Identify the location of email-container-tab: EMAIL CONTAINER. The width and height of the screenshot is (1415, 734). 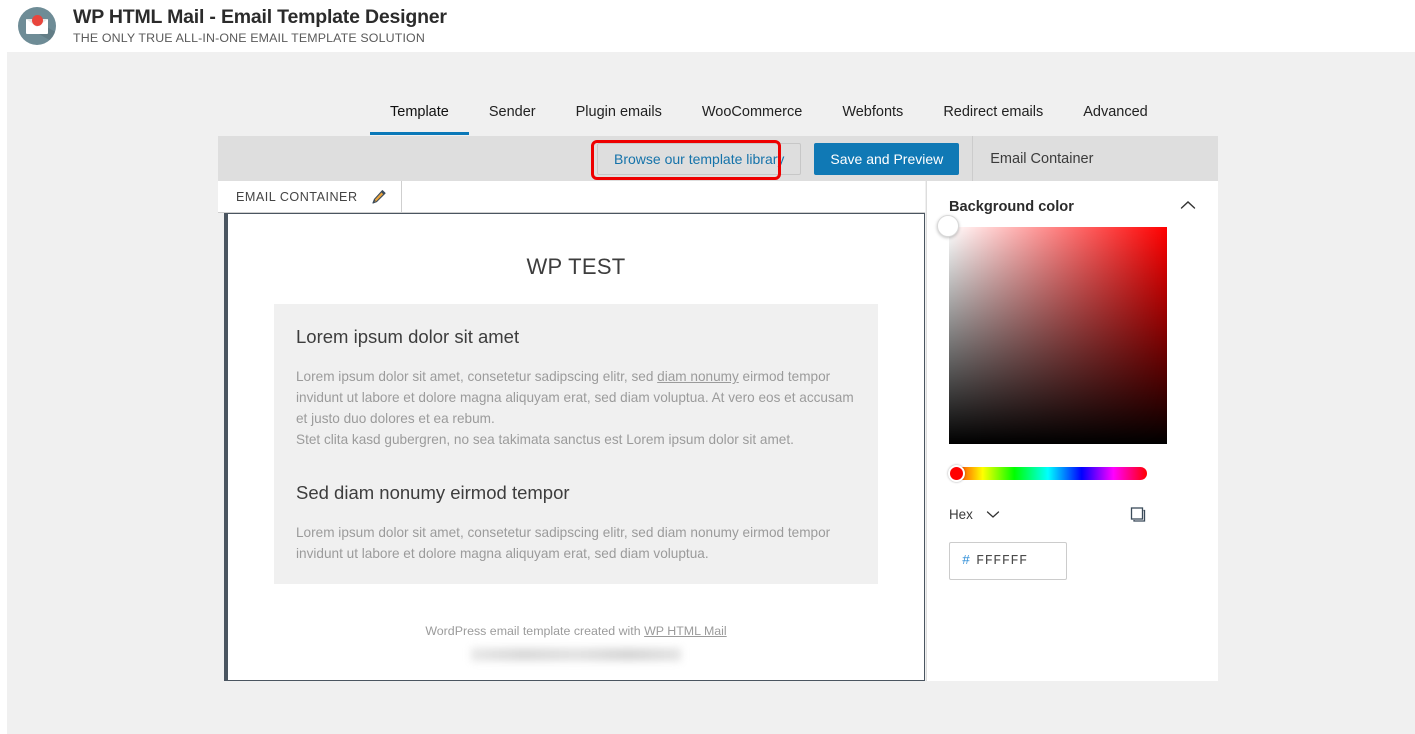
(310, 196).